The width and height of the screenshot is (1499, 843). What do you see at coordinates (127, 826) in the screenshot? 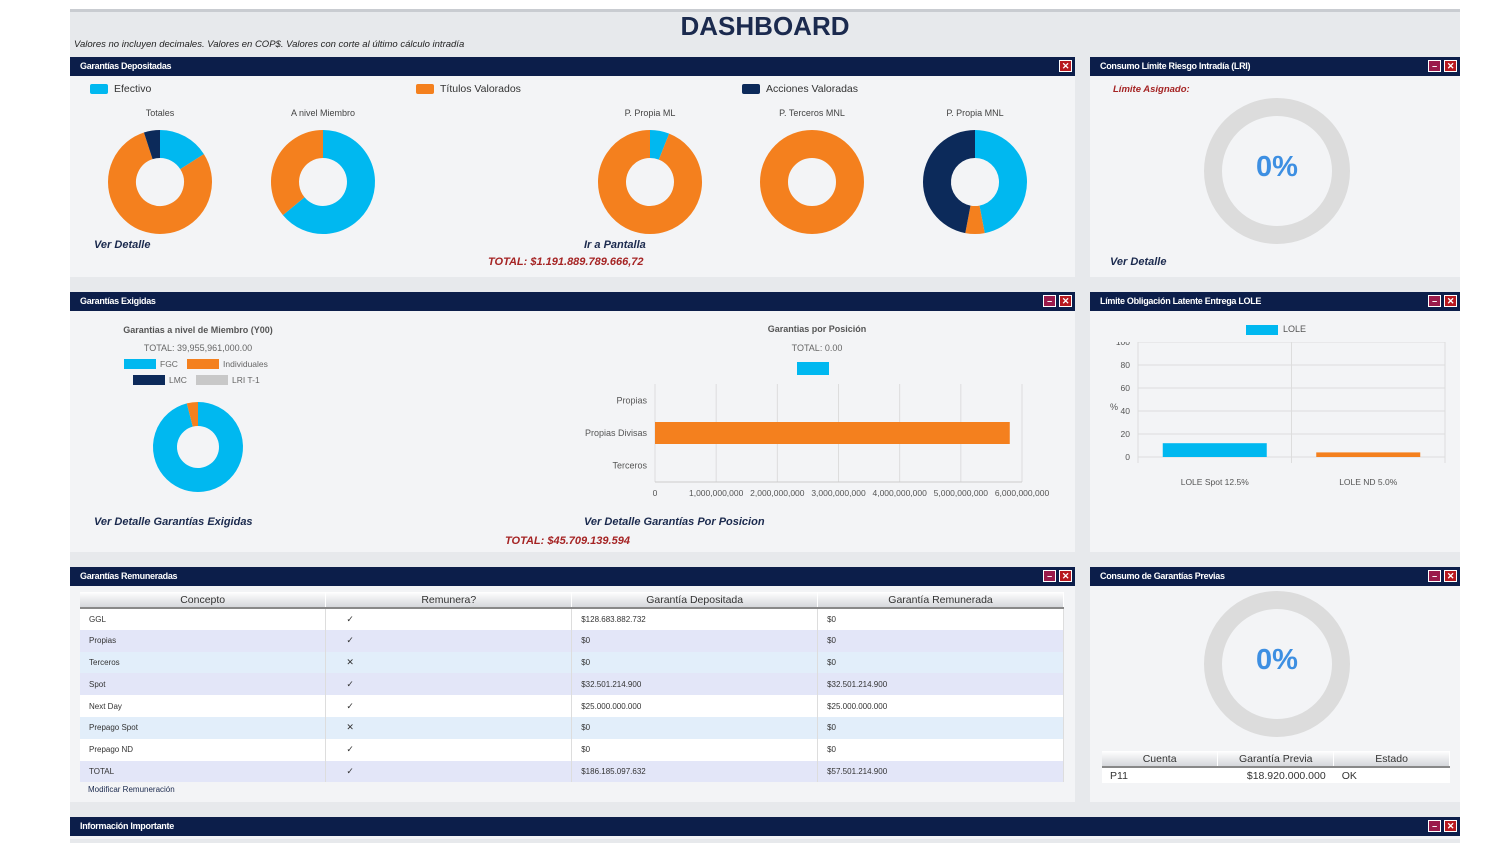
I see `panel-title: Información Importante` at bounding box center [127, 826].